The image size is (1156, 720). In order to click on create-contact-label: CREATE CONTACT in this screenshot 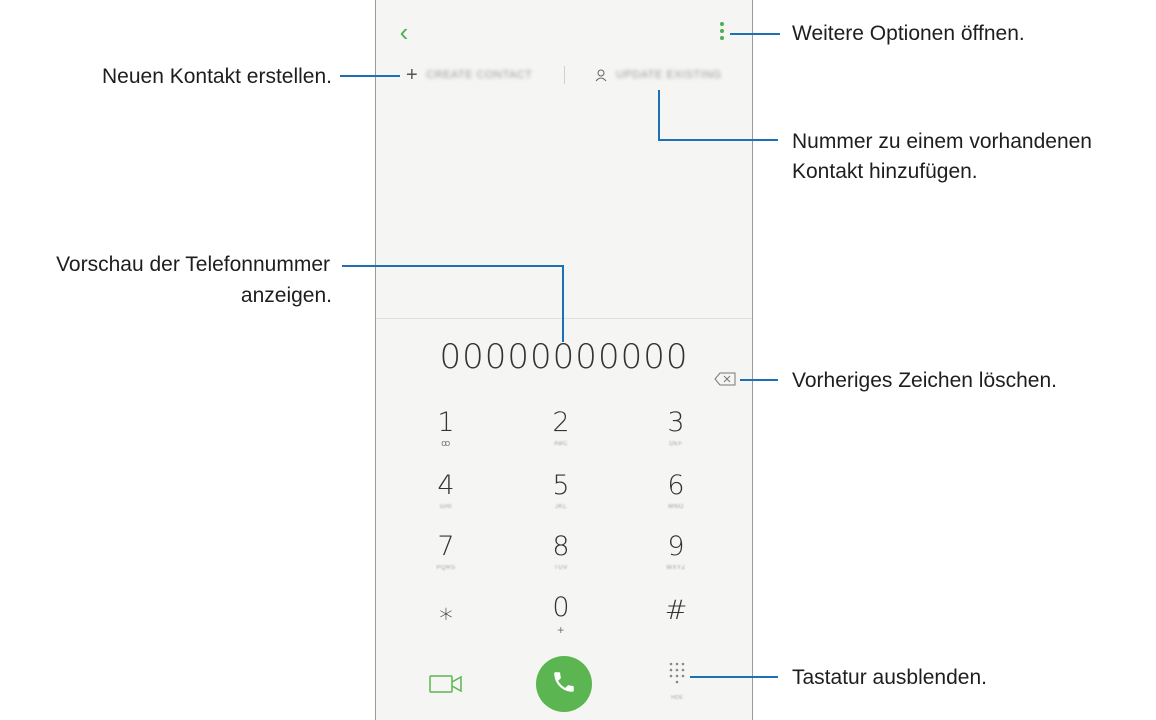, I will do `click(479, 75)`.